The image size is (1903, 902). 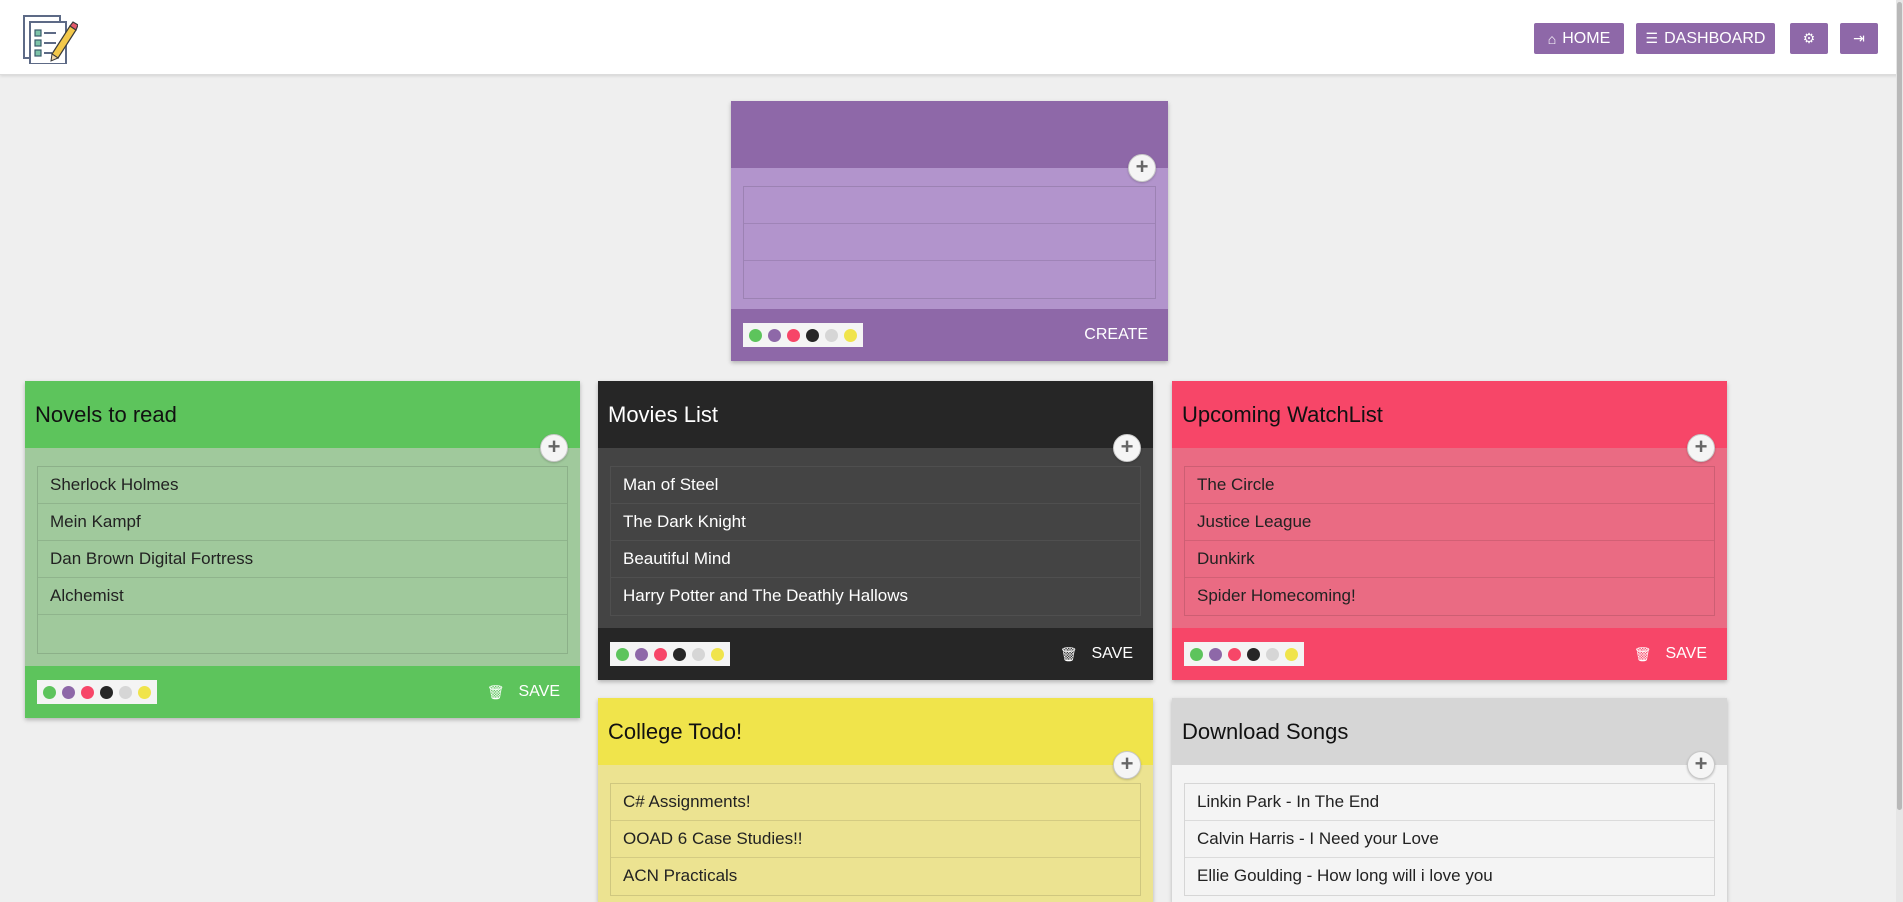 What do you see at coordinates (302, 485) in the screenshot?
I see `list-item: Sherlock Holmes` at bounding box center [302, 485].